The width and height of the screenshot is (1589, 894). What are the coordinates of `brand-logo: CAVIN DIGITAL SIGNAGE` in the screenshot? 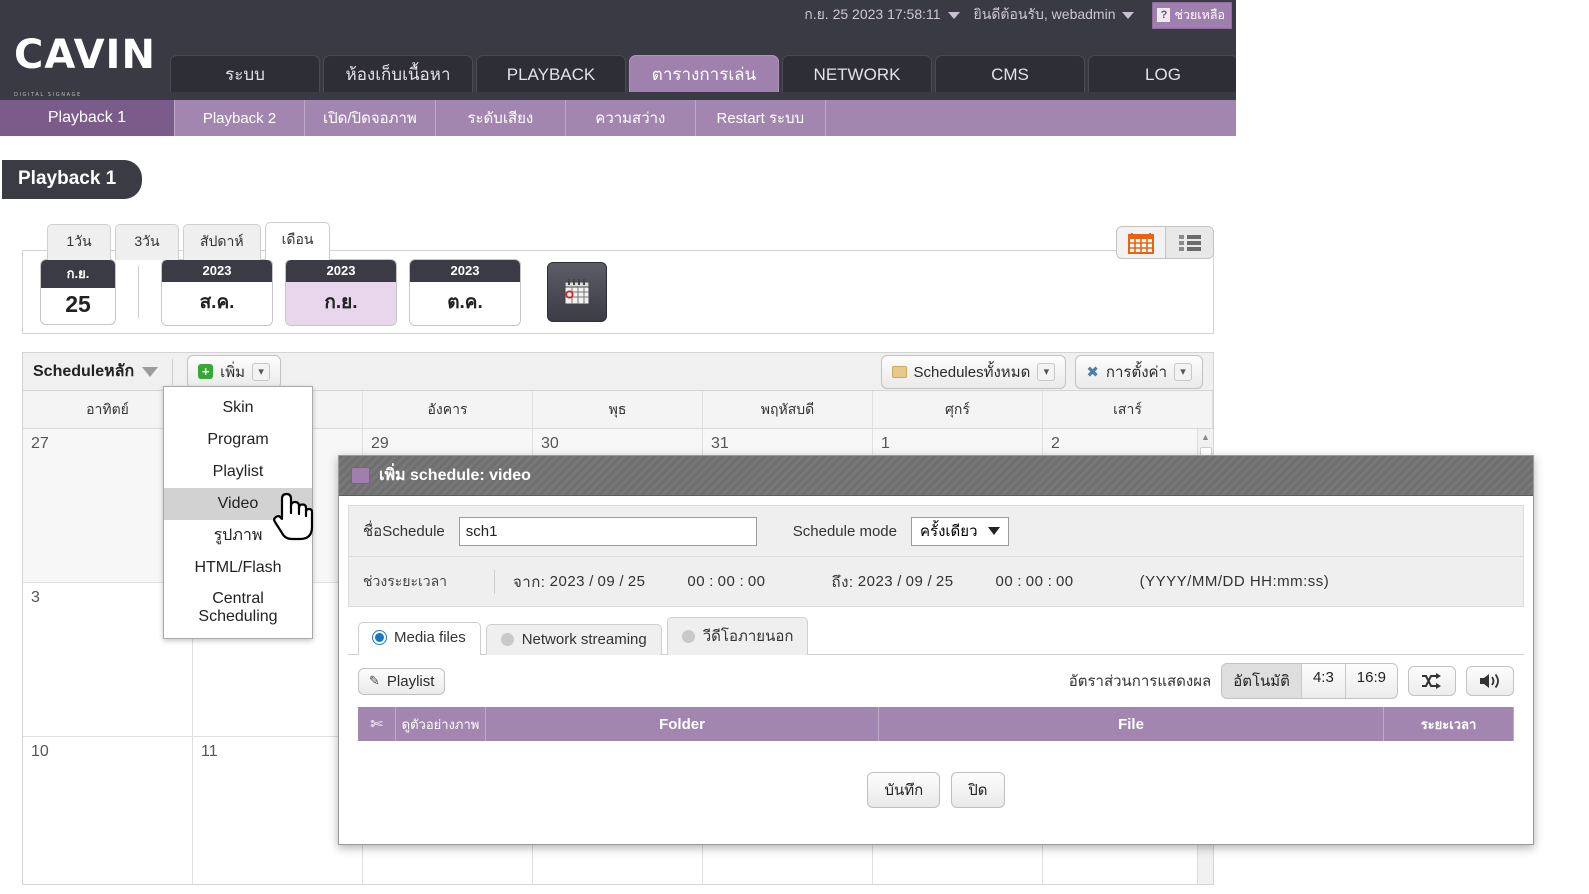 It's located at (89, 65).